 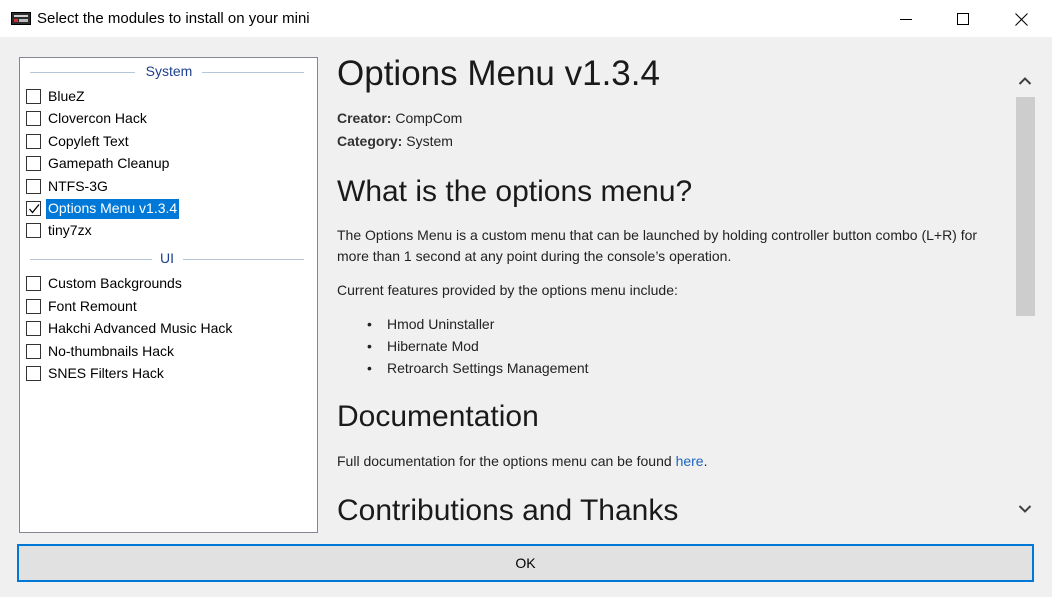 What do you see at coordinates (109, 163) in the screenshot?
I see `module-label: Gamepath Cleanup` at bounding box center [109, 163].